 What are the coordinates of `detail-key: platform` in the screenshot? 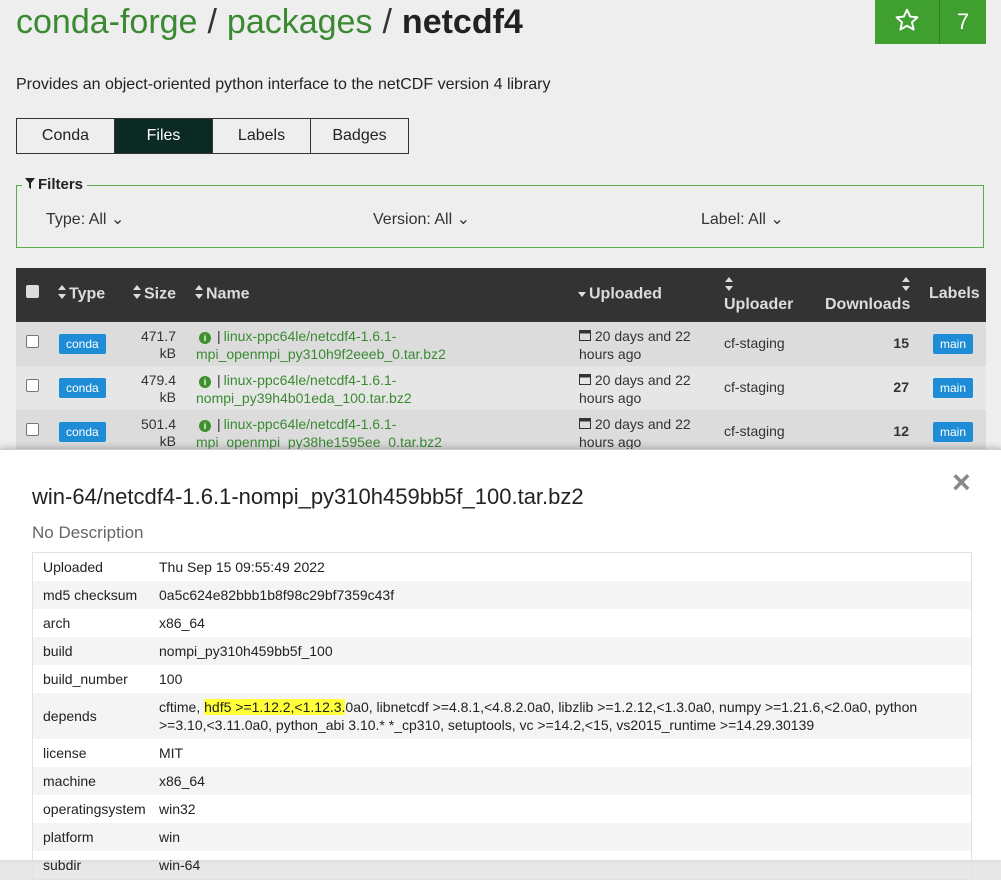 It's located at (68, 837).